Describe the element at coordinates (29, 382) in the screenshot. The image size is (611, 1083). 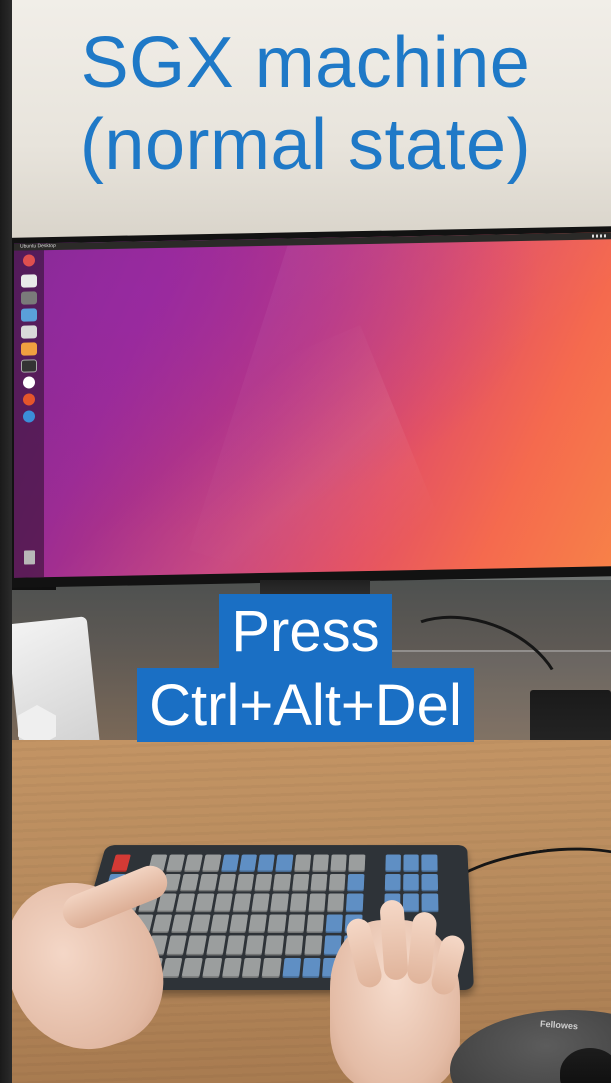
I see `settings-icon` at that location.